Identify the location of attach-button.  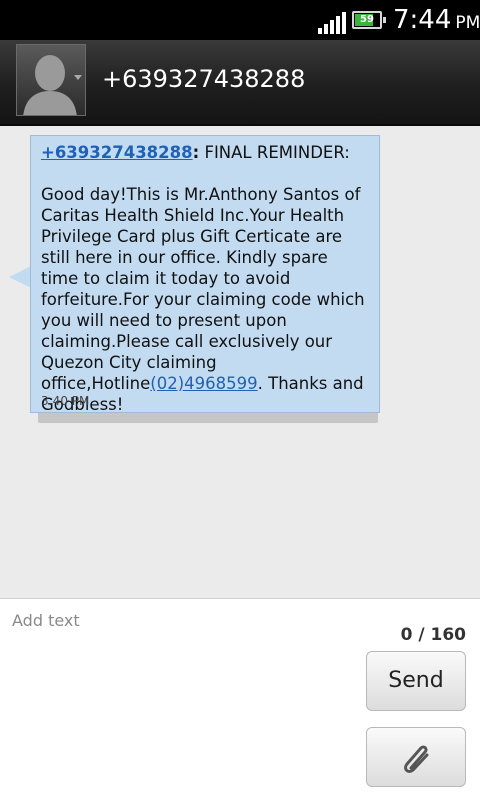
(416, 757).